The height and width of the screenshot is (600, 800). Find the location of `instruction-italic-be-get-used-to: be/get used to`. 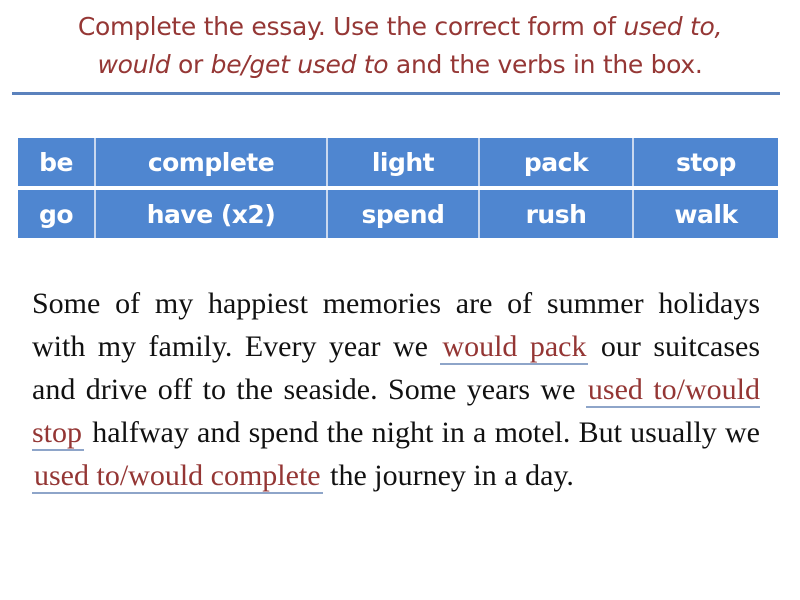

instruction-italic-be-get-used-to: be/get used to is located at coordinates (299, 64).